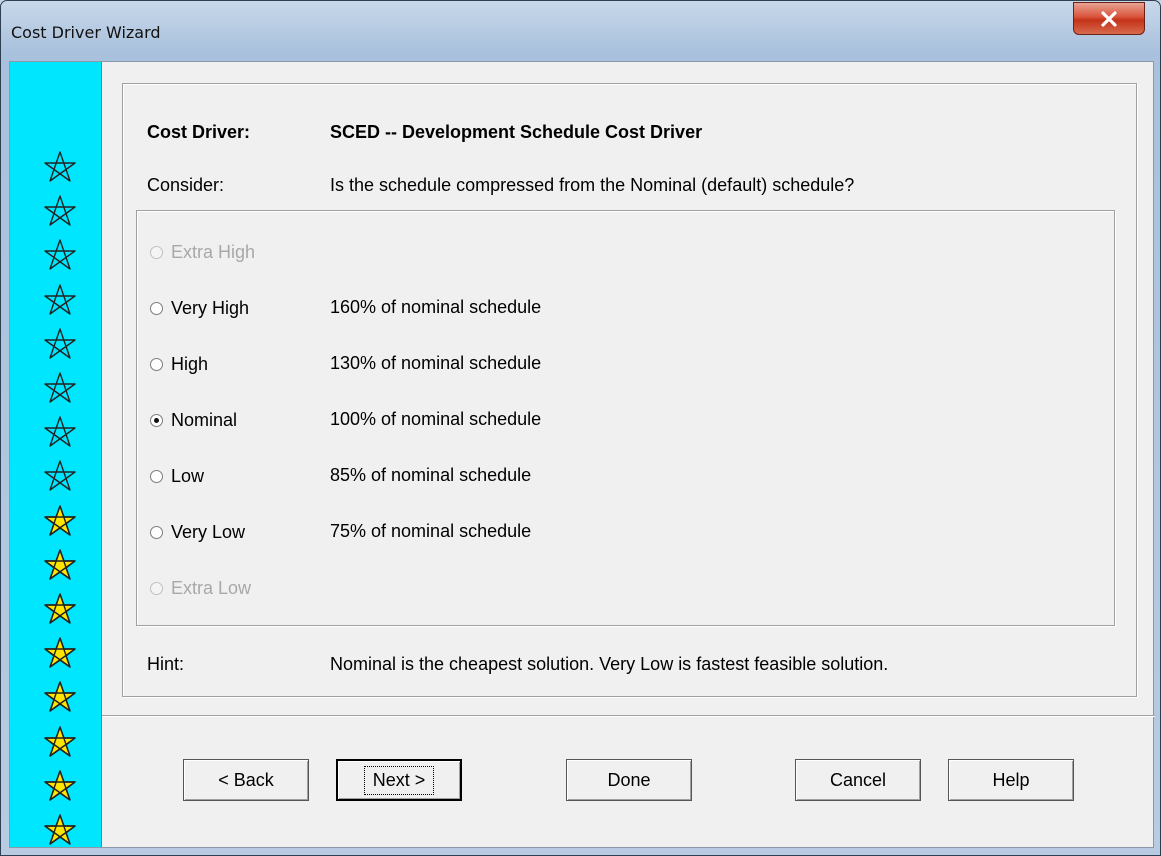  I want to click on close-button, so click(1109, 18).